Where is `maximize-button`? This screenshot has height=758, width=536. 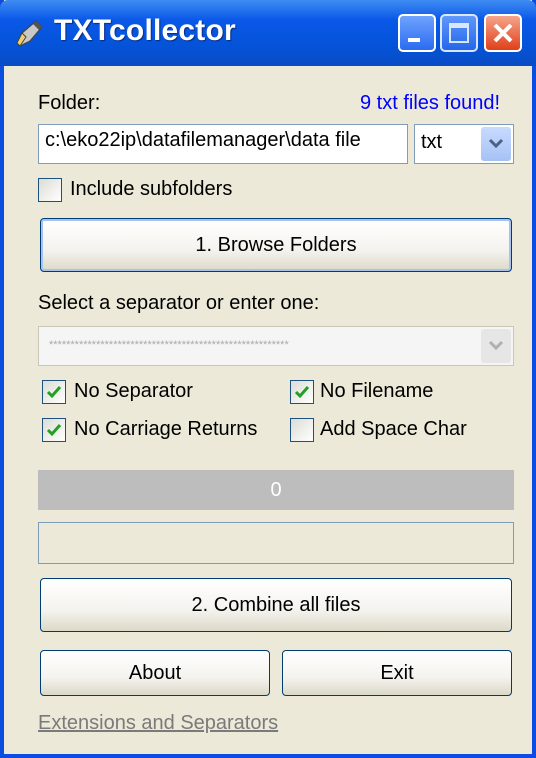
maximize-button is located at coordinates (459, 33).